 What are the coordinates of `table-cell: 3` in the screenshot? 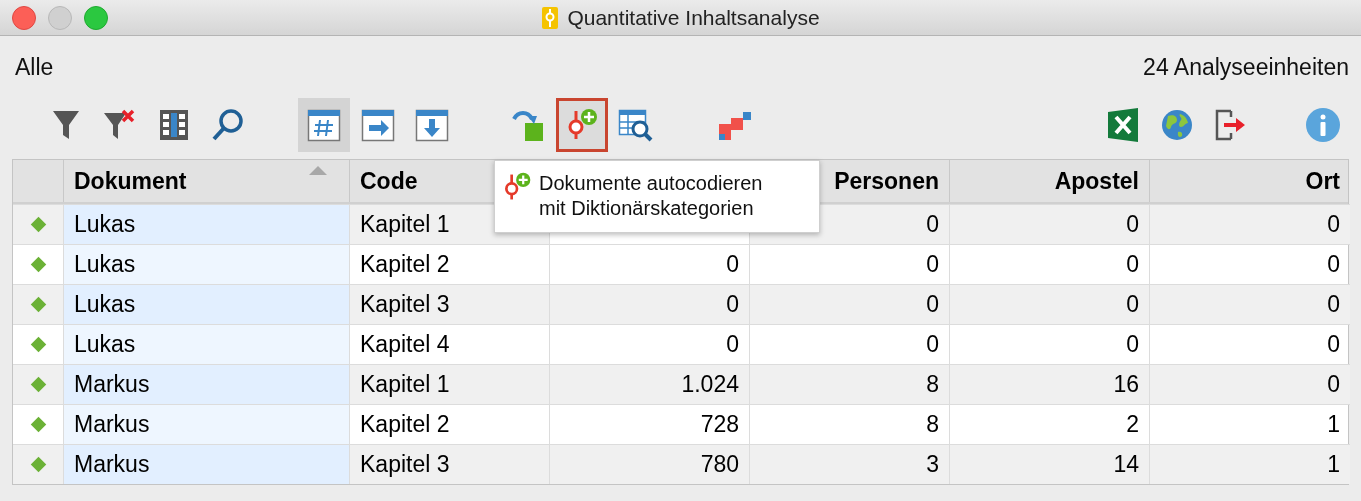 It's located at (849, 464).